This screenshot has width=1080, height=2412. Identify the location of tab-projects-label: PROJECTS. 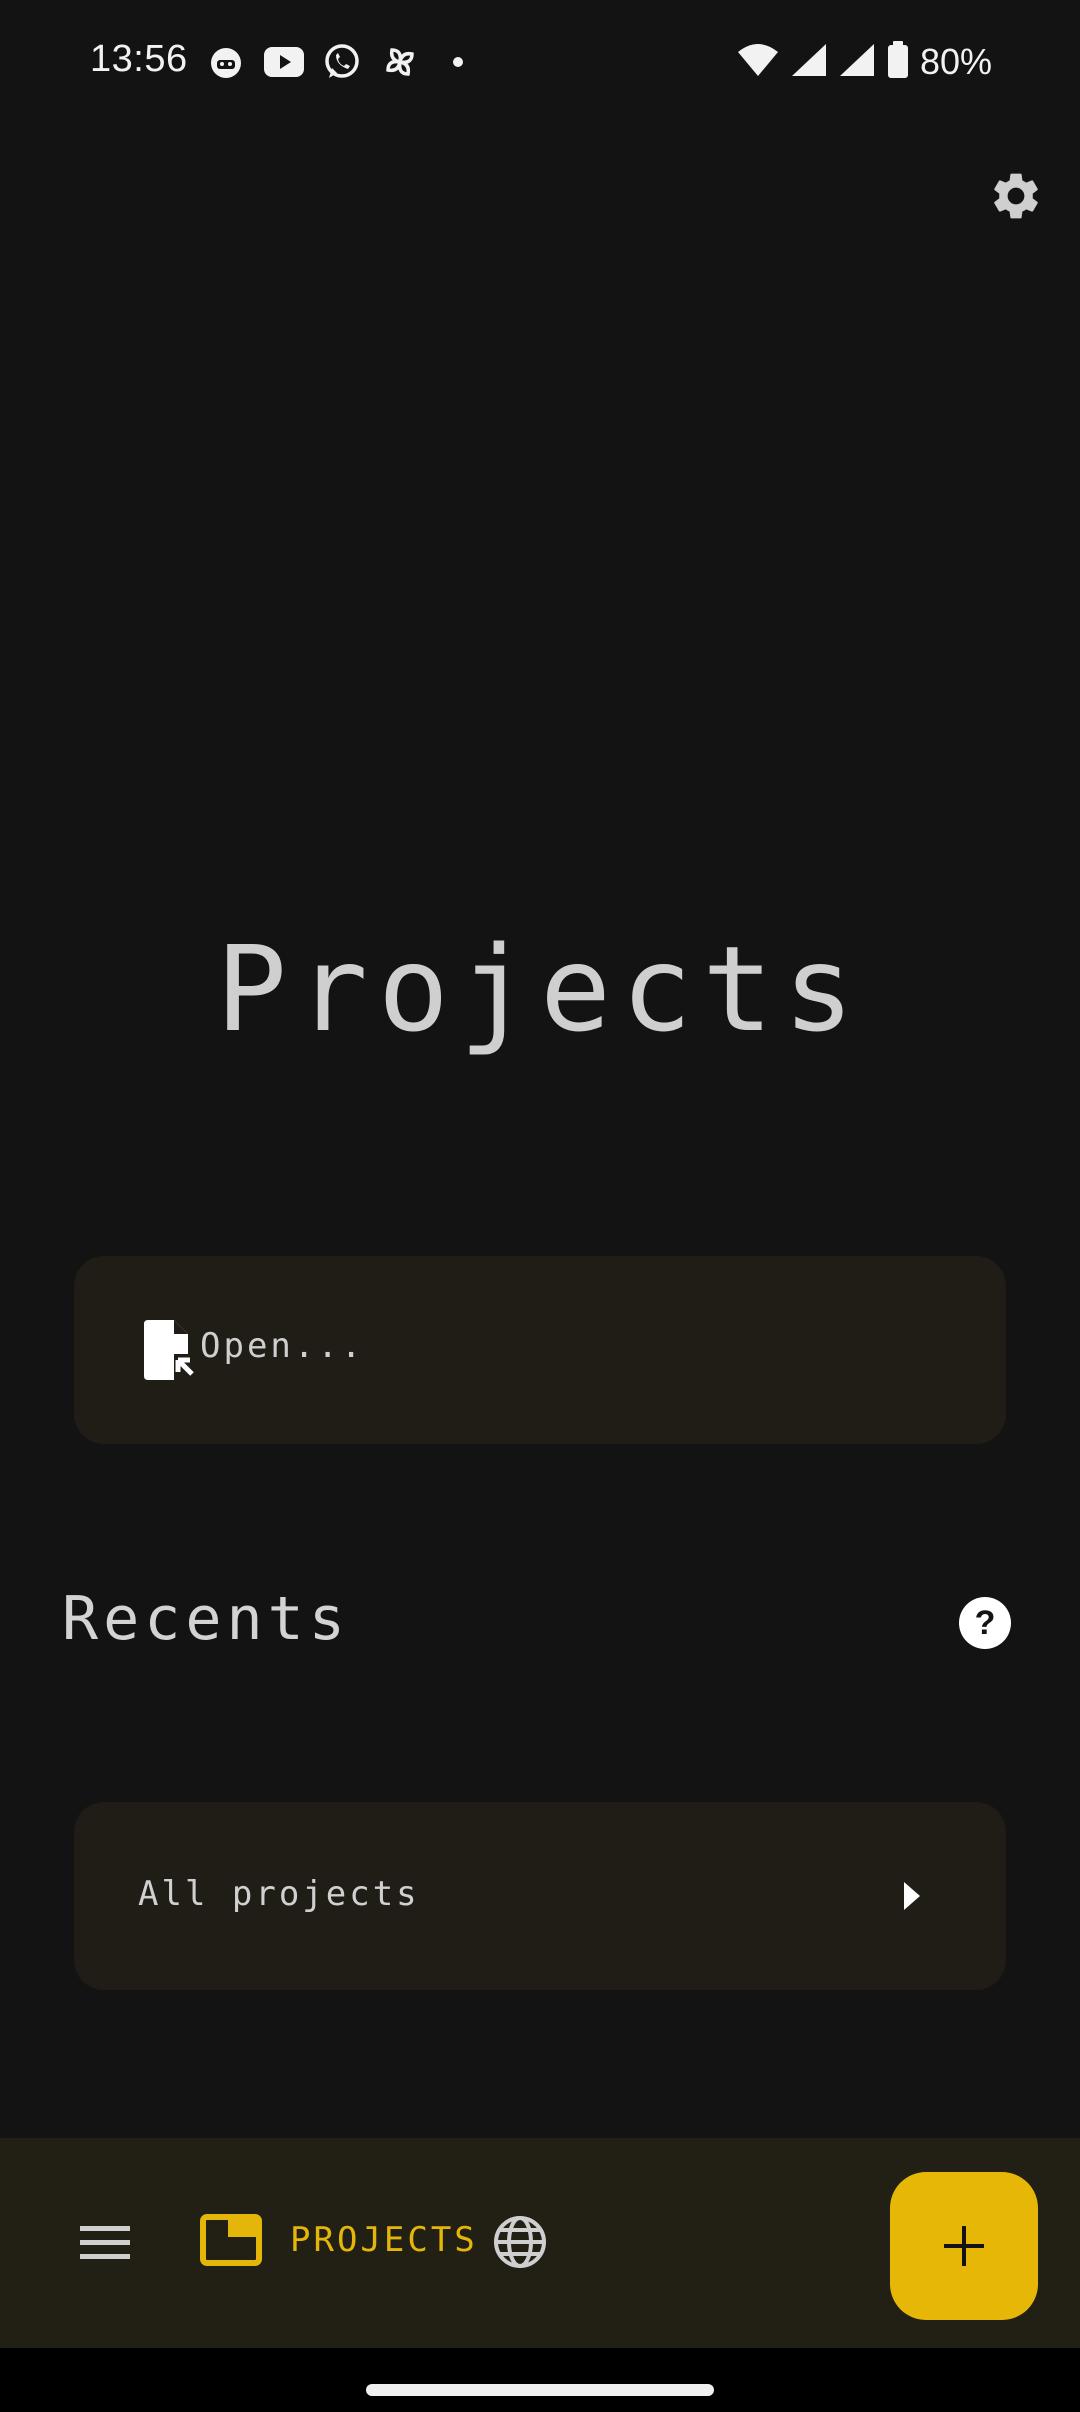
(384, 2240).